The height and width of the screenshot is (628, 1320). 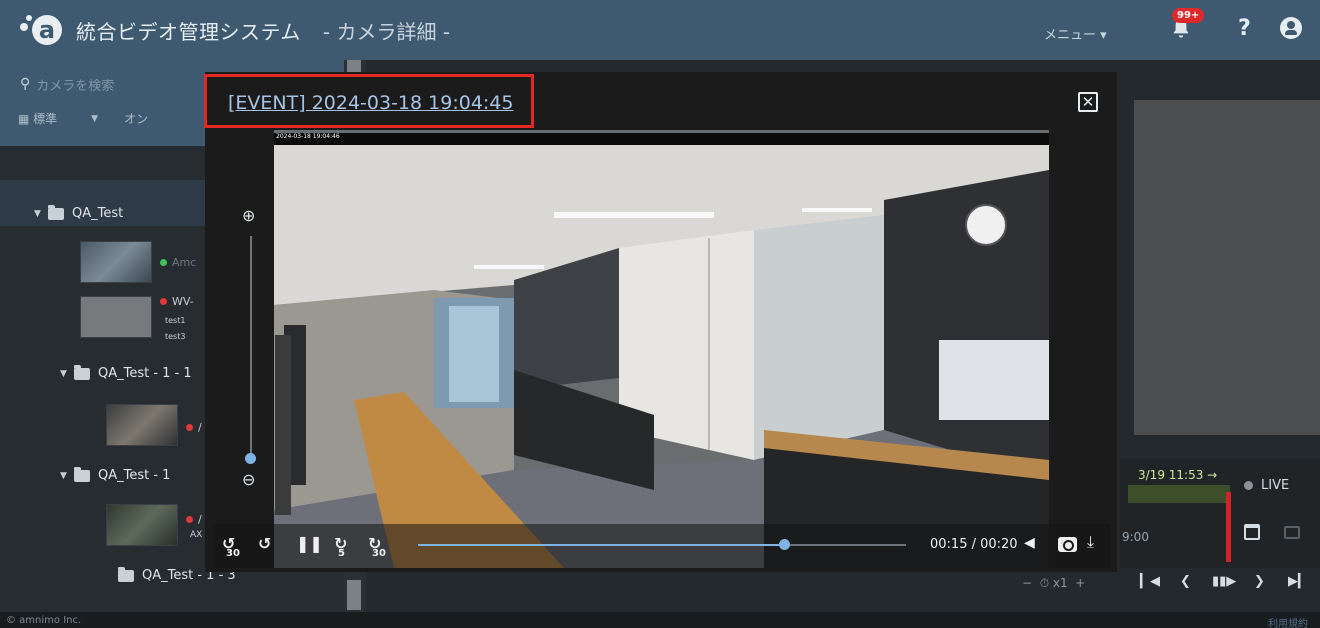 I want to click on video-timestamp-overlay: 2024-03-18 19:04:46, so click(x=661, y=139).